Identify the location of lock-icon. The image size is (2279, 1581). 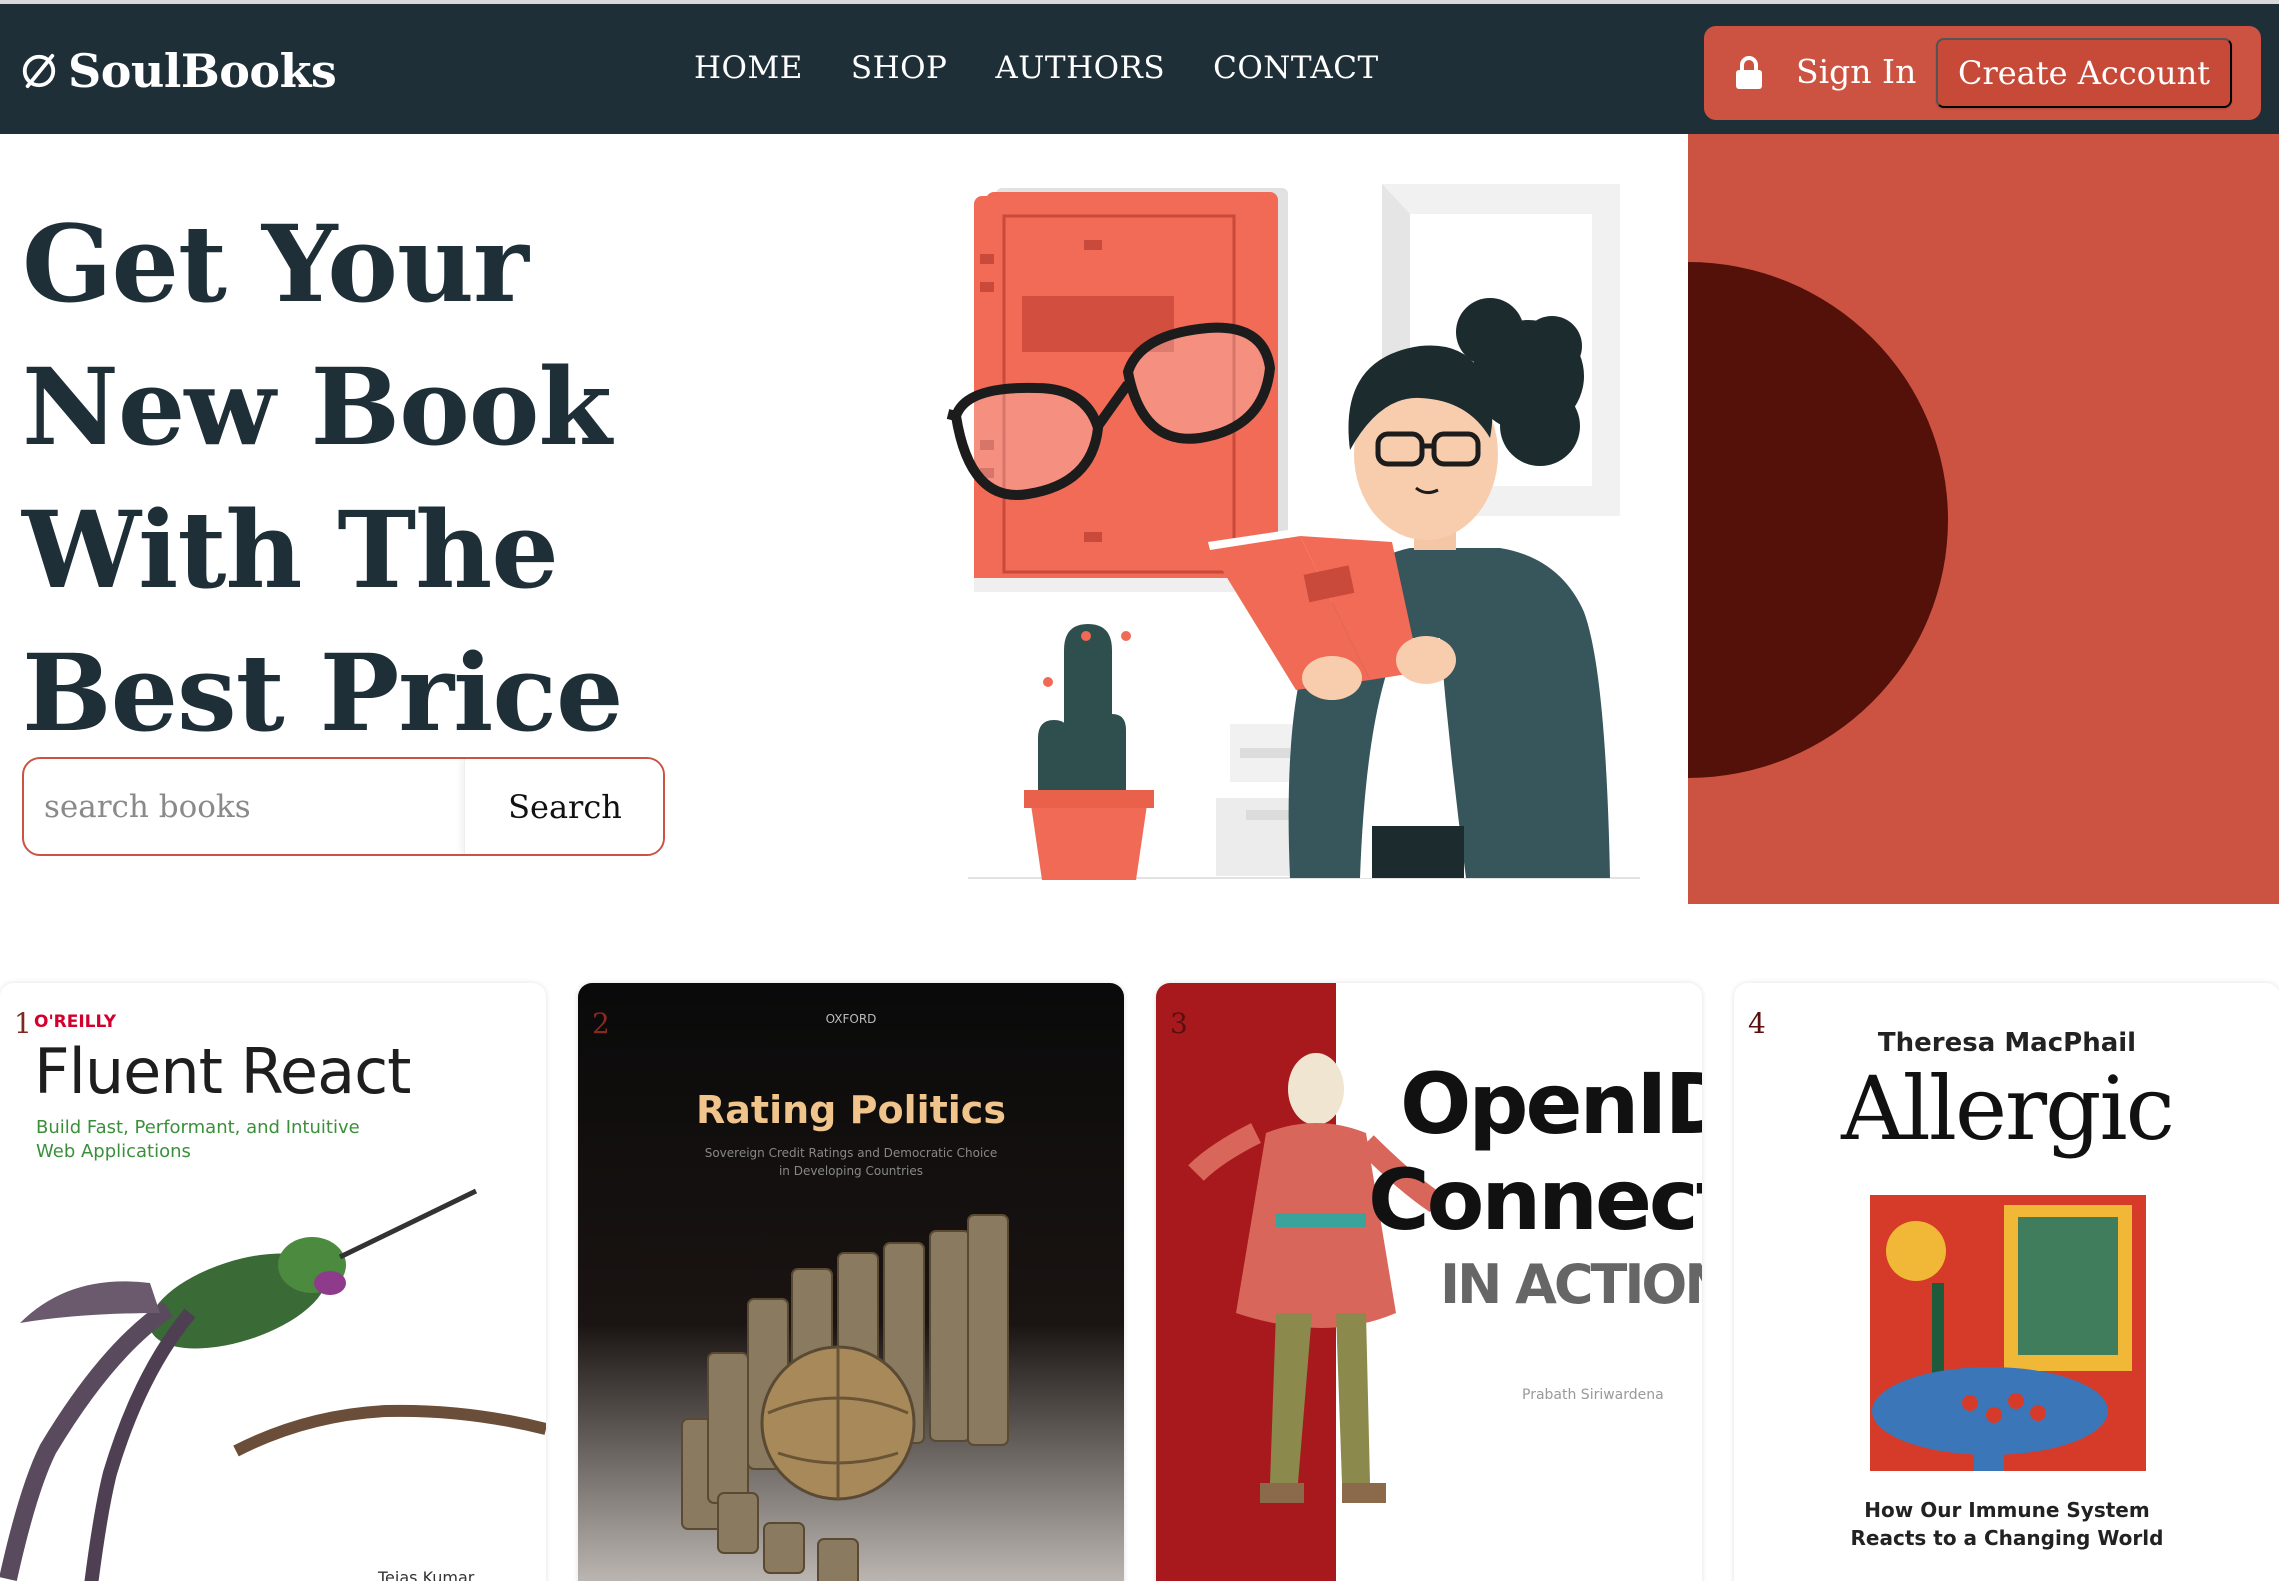
(1749, 72).